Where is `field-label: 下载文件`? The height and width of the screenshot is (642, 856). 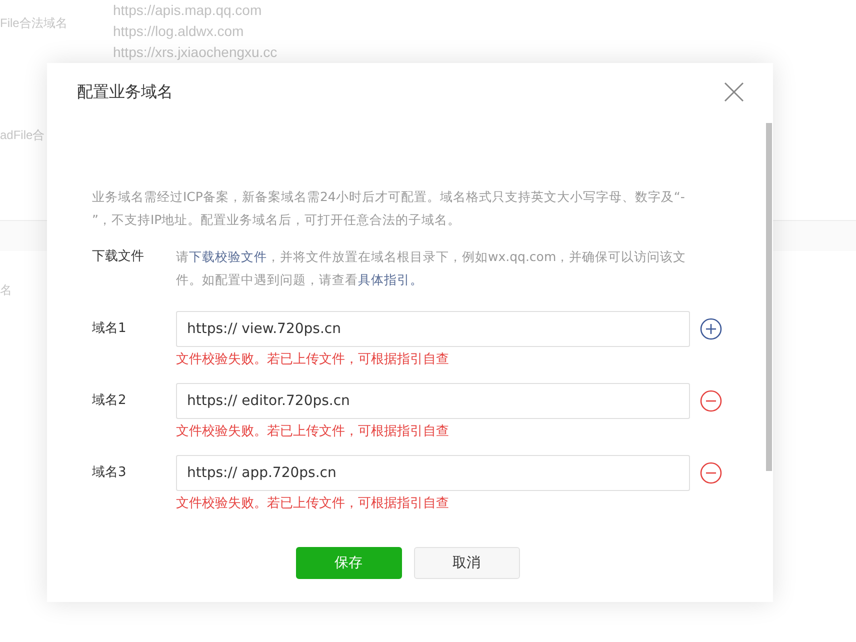 field-label: 下载文件 is located at coordinates (118, 257).